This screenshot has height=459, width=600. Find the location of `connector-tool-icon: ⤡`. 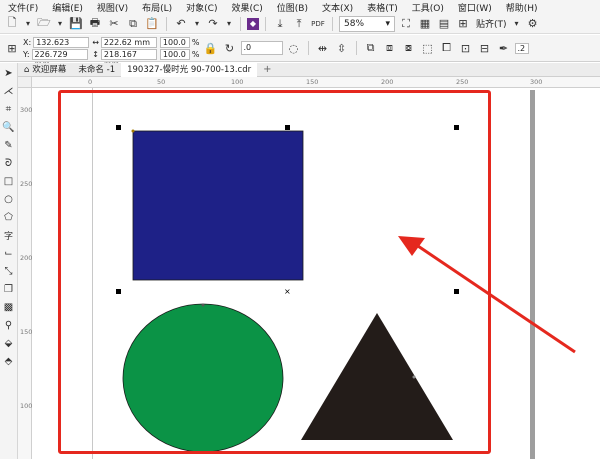

connector-tool-icon: ⤡ is located at coordinates (9, 271).